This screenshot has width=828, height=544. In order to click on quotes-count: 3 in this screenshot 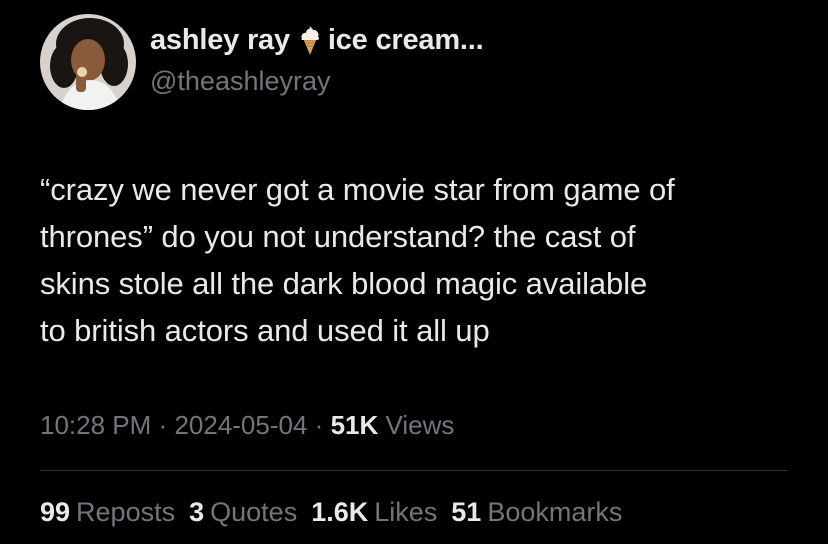, I will do `click(197, 512)`.